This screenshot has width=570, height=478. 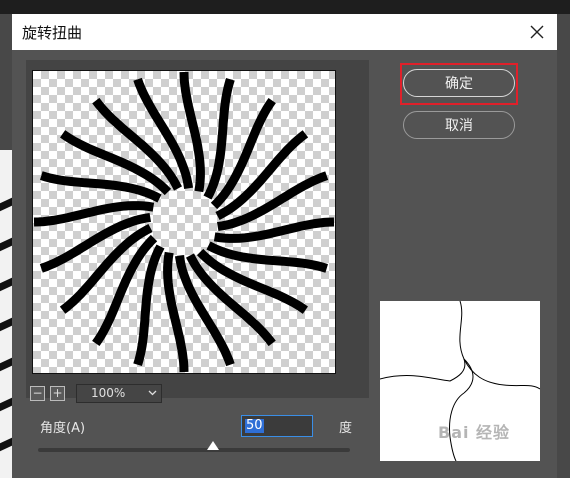 I want to click on zoom-controls: − + 100%, so click(x=115, y=394).